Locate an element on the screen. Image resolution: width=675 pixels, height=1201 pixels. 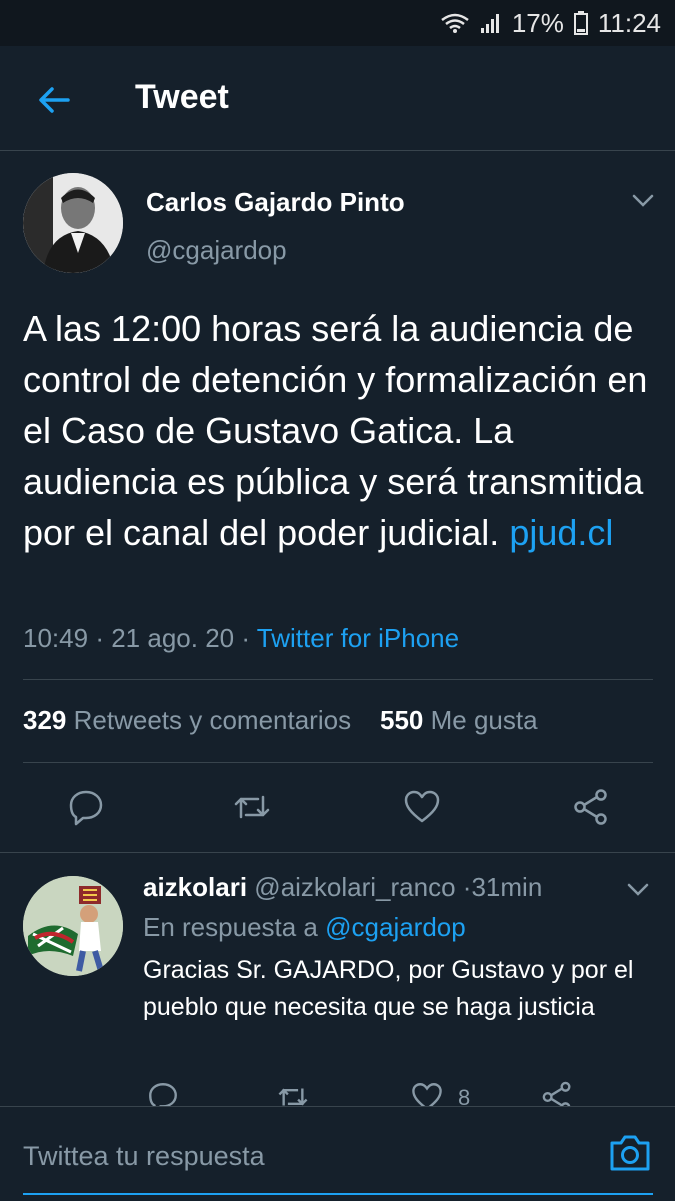
tweet-time: 10:49 is located at coordinates (56, 638).